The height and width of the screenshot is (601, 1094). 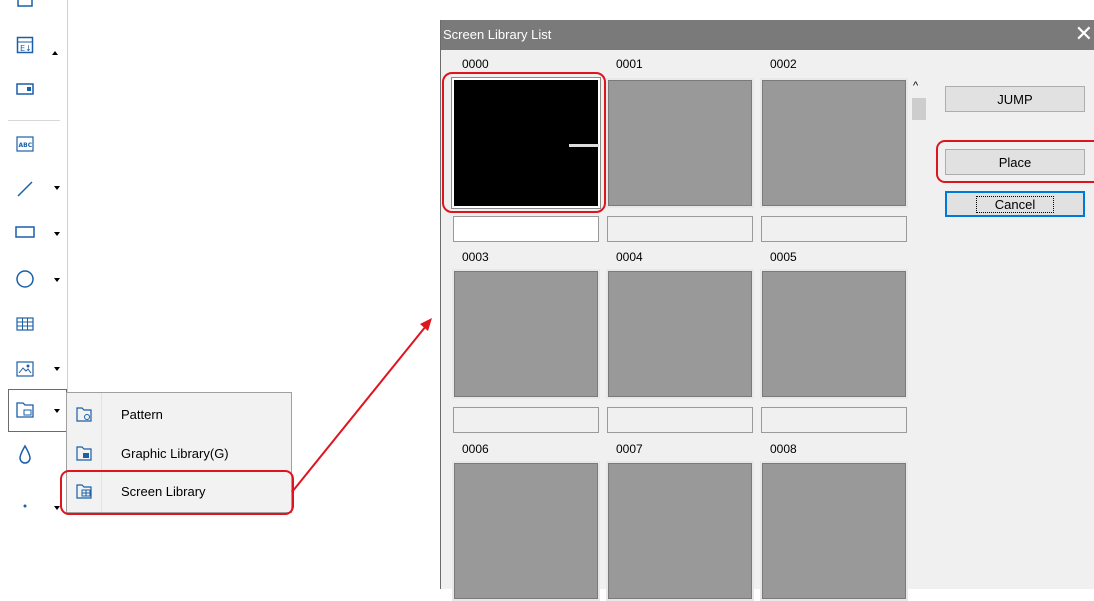 What do you see at coordinates (475, 257) in the screenshot?
I see `cell-number: 0003` at bounding box center [475, 257].